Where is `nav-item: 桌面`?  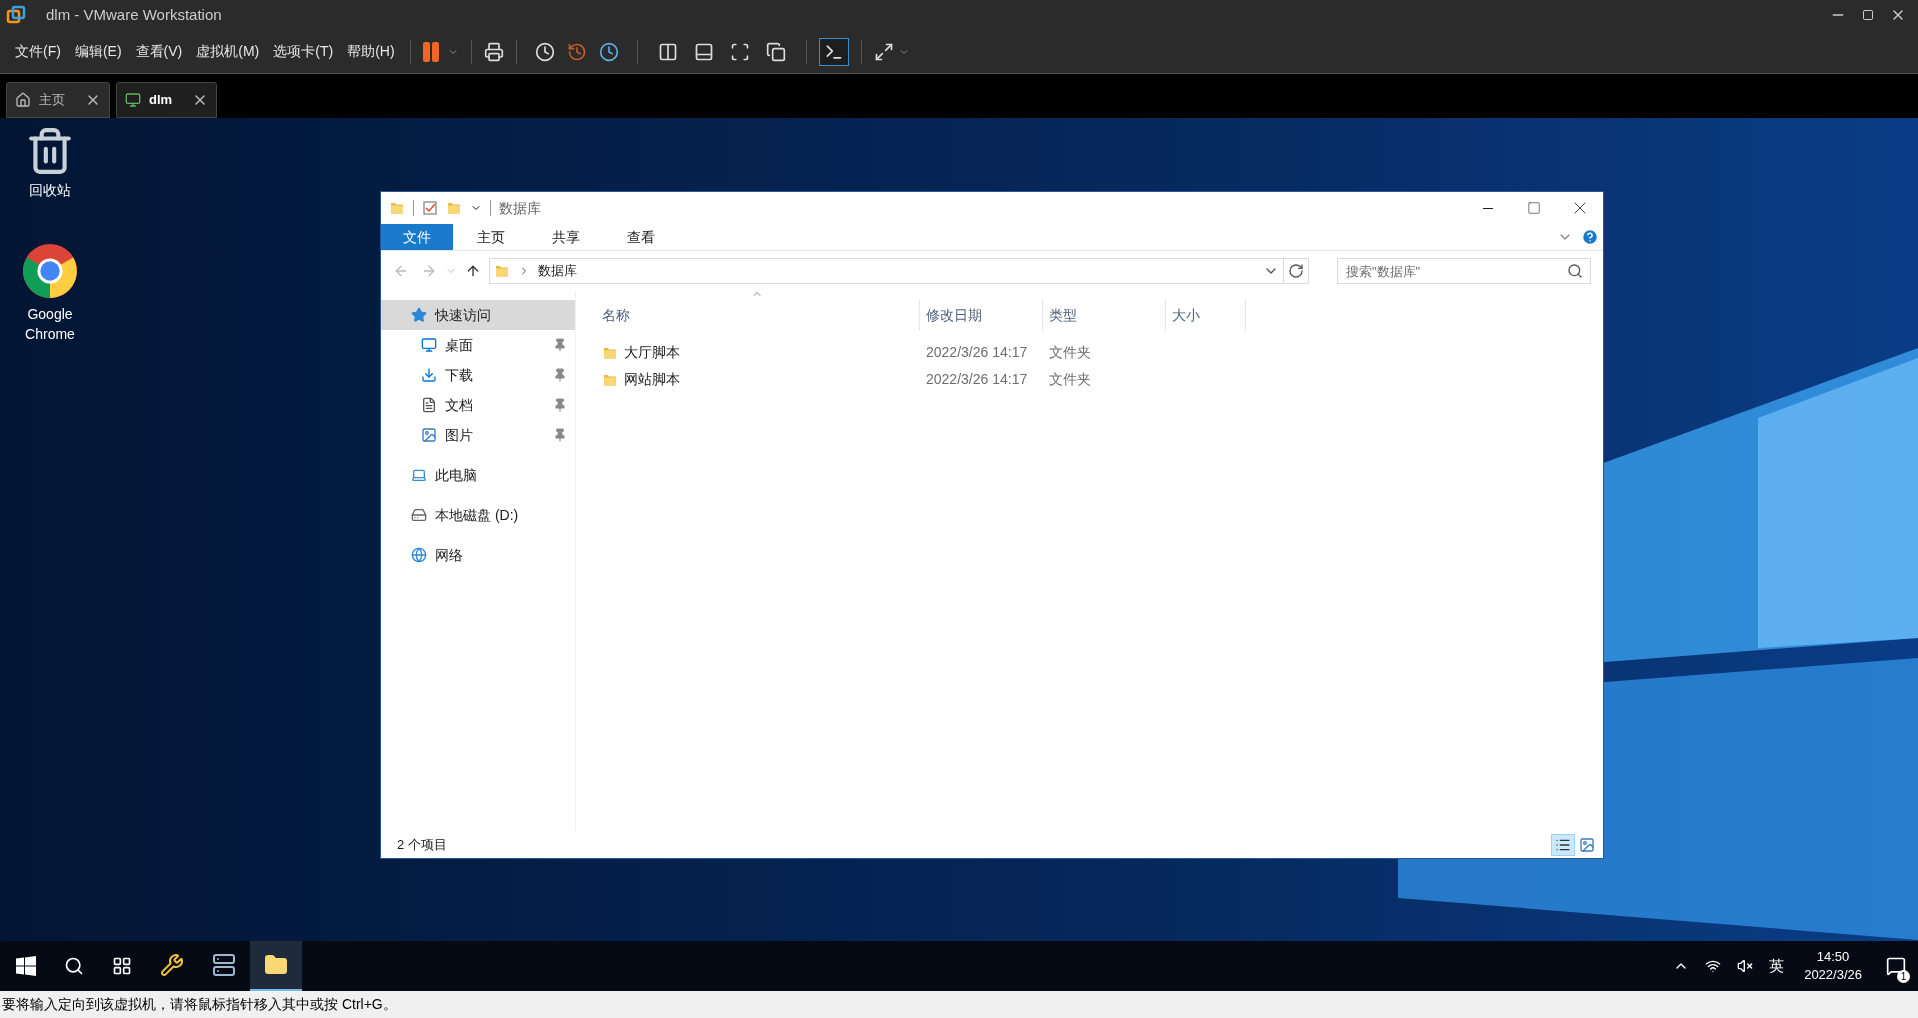 nav-item: 桌面 is located at coordinates (478, 345).